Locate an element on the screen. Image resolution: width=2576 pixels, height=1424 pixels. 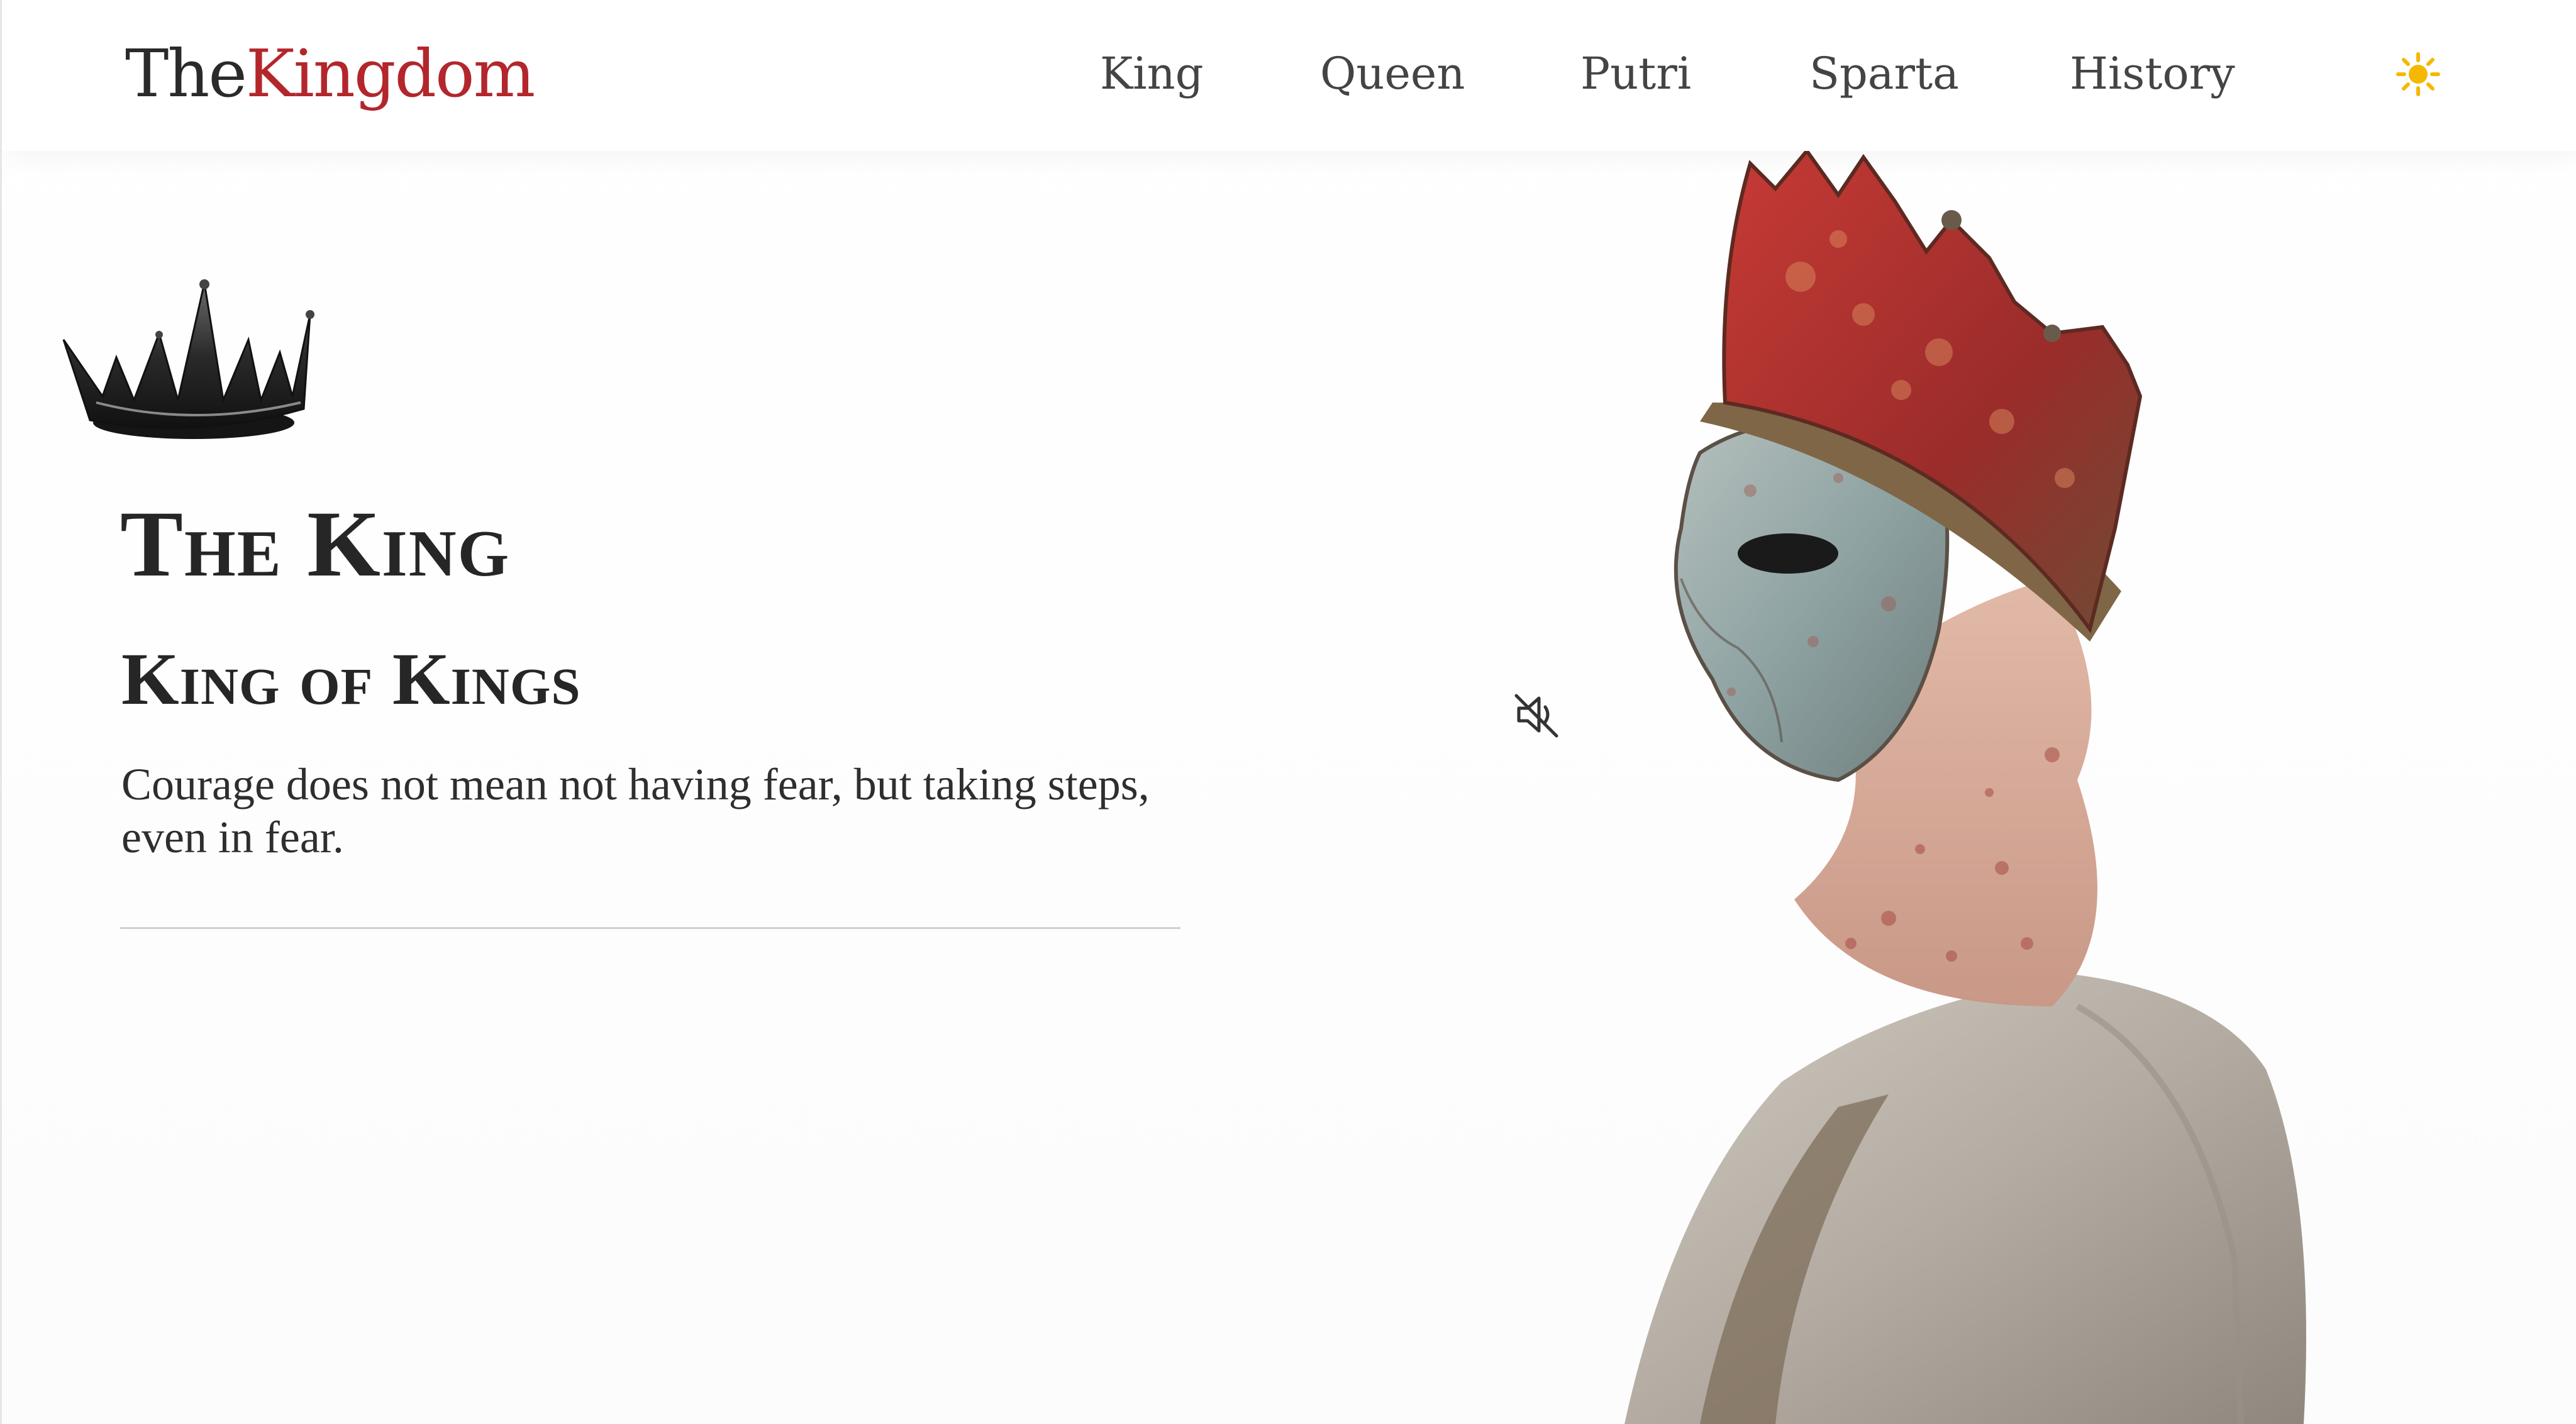
site-logo: TheKingdom is located at coordinates (330, 73).